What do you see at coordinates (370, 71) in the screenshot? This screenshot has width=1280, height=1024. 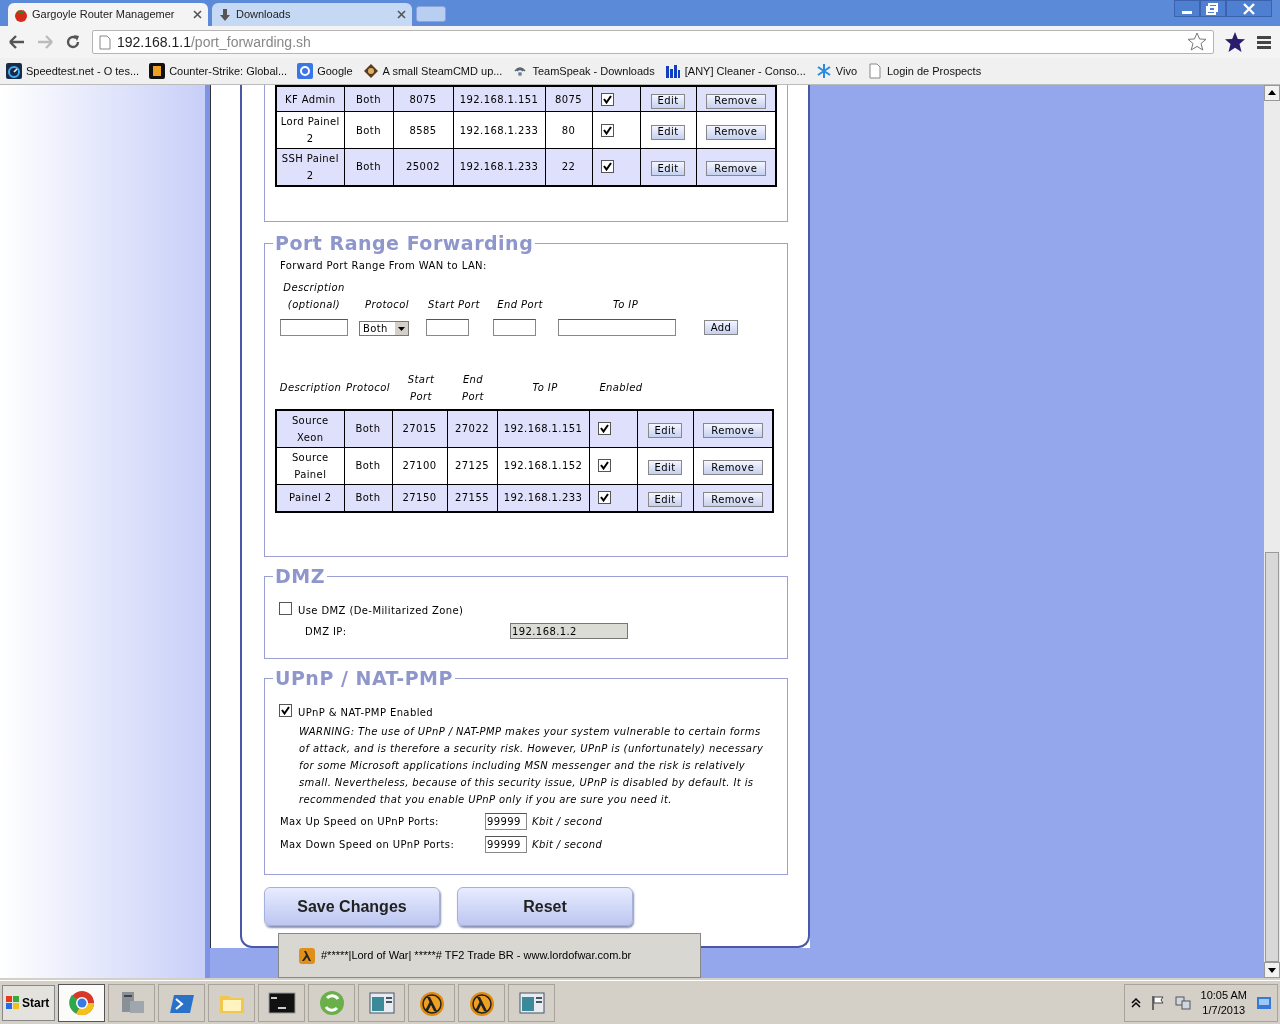 I see `diamond-icon` at bounding box center [370, 71].